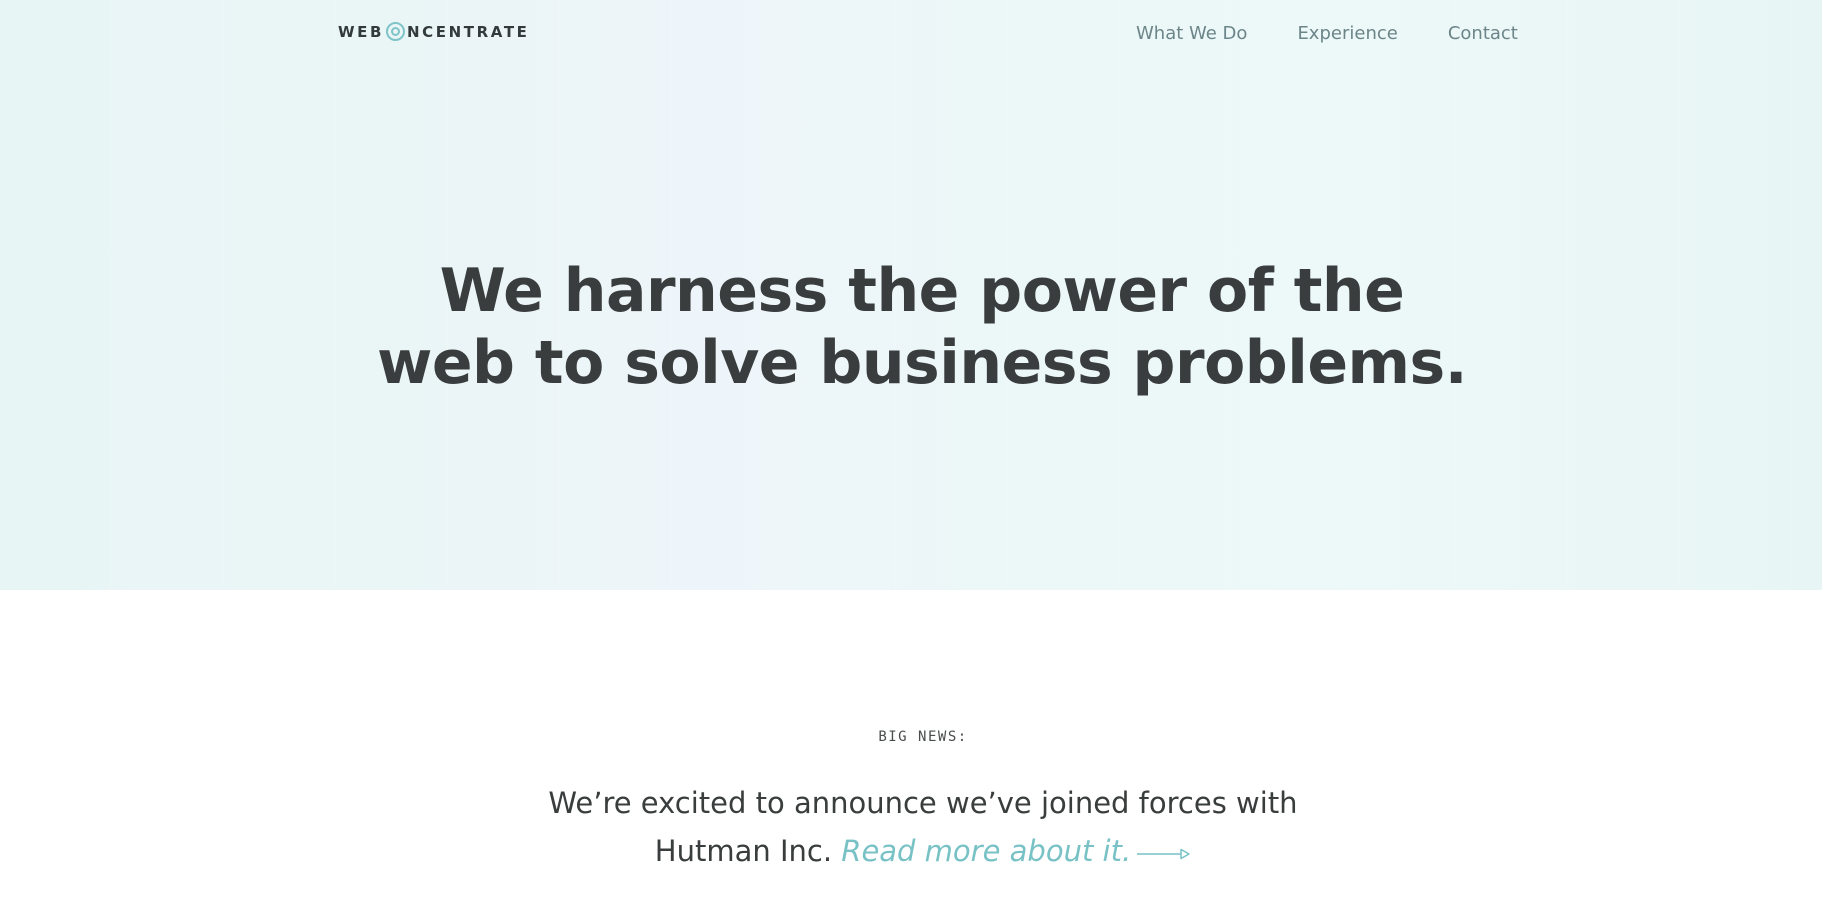 Image resolution: width=1822 pixels, height=922 pixels. What do you see at coordinates (743, 851) in the screenshot?
I see `news-text-line-2: Hutman Inc.` at bounding box center [743, 851].